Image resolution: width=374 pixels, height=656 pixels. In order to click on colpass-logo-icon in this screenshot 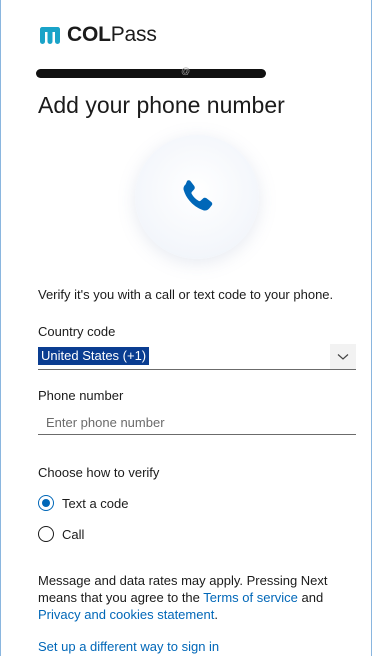, I will do `click(50, 35)`.